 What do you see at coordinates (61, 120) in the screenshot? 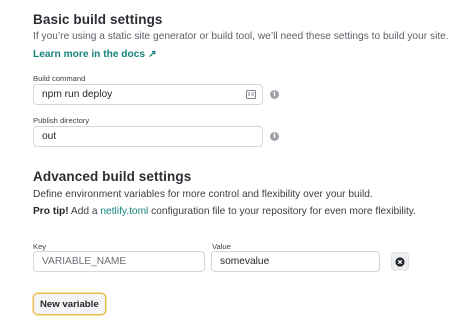
I see `publish-directory-label: Publish directory` at bounding box center [61, 120].